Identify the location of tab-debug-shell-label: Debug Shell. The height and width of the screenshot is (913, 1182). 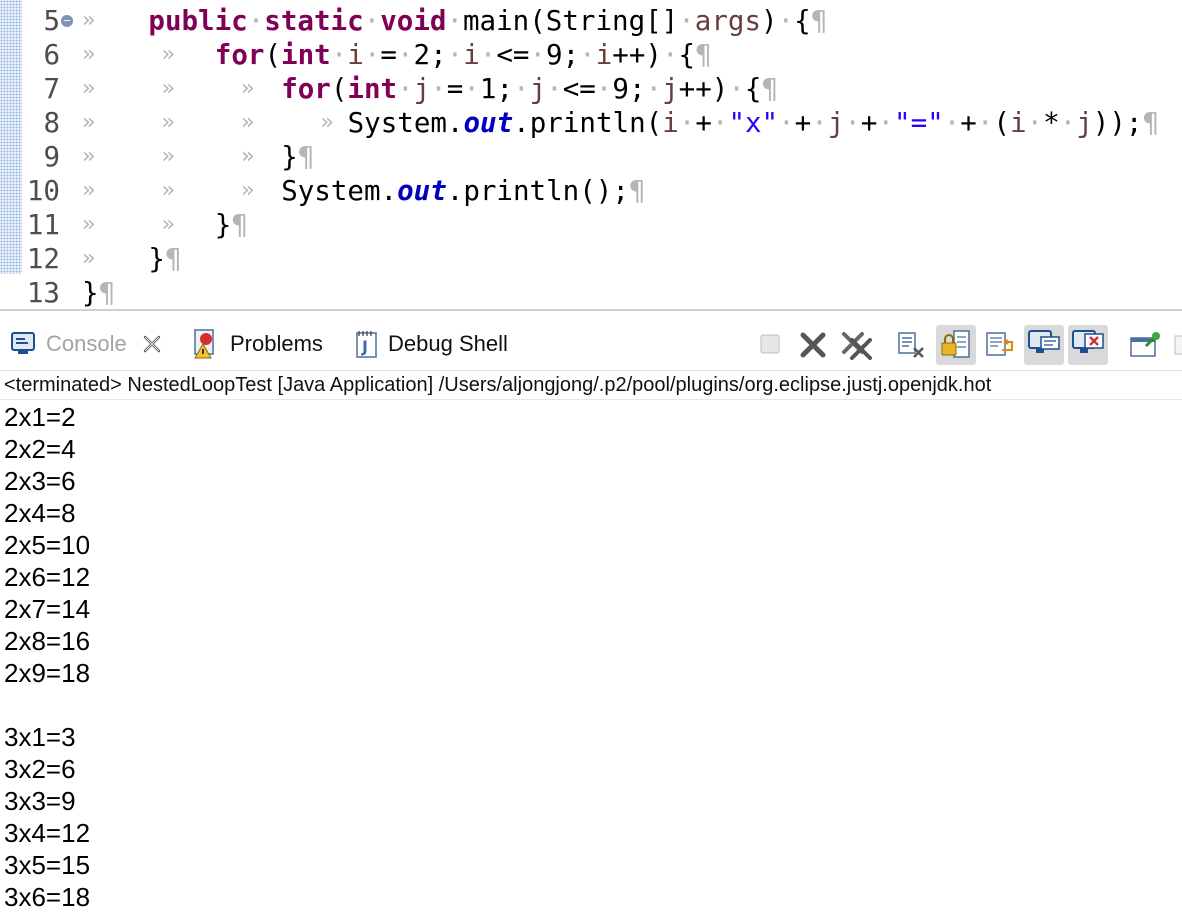
(448, 343).